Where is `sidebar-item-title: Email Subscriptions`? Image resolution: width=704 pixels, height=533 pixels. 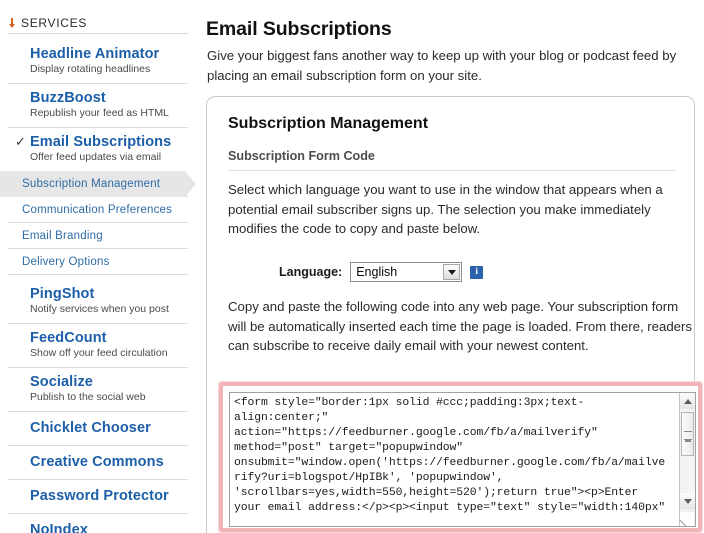 sidebar-item-title: Email Subscriptions is located at coordinates (101, 142).